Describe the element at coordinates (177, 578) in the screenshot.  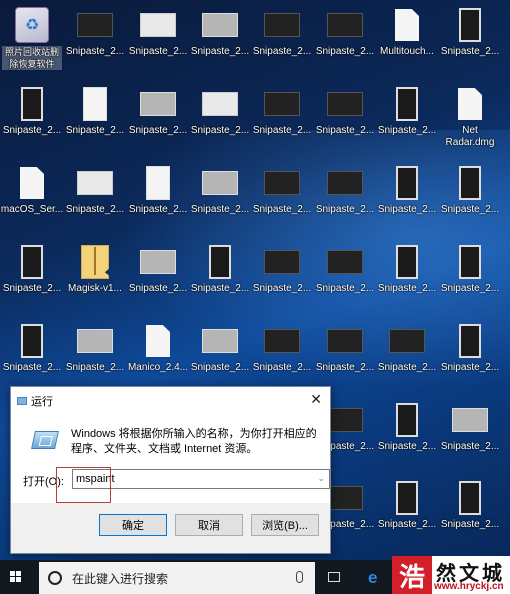
I see `taskbar-search-box: 在此键入进行搜索` at that location.